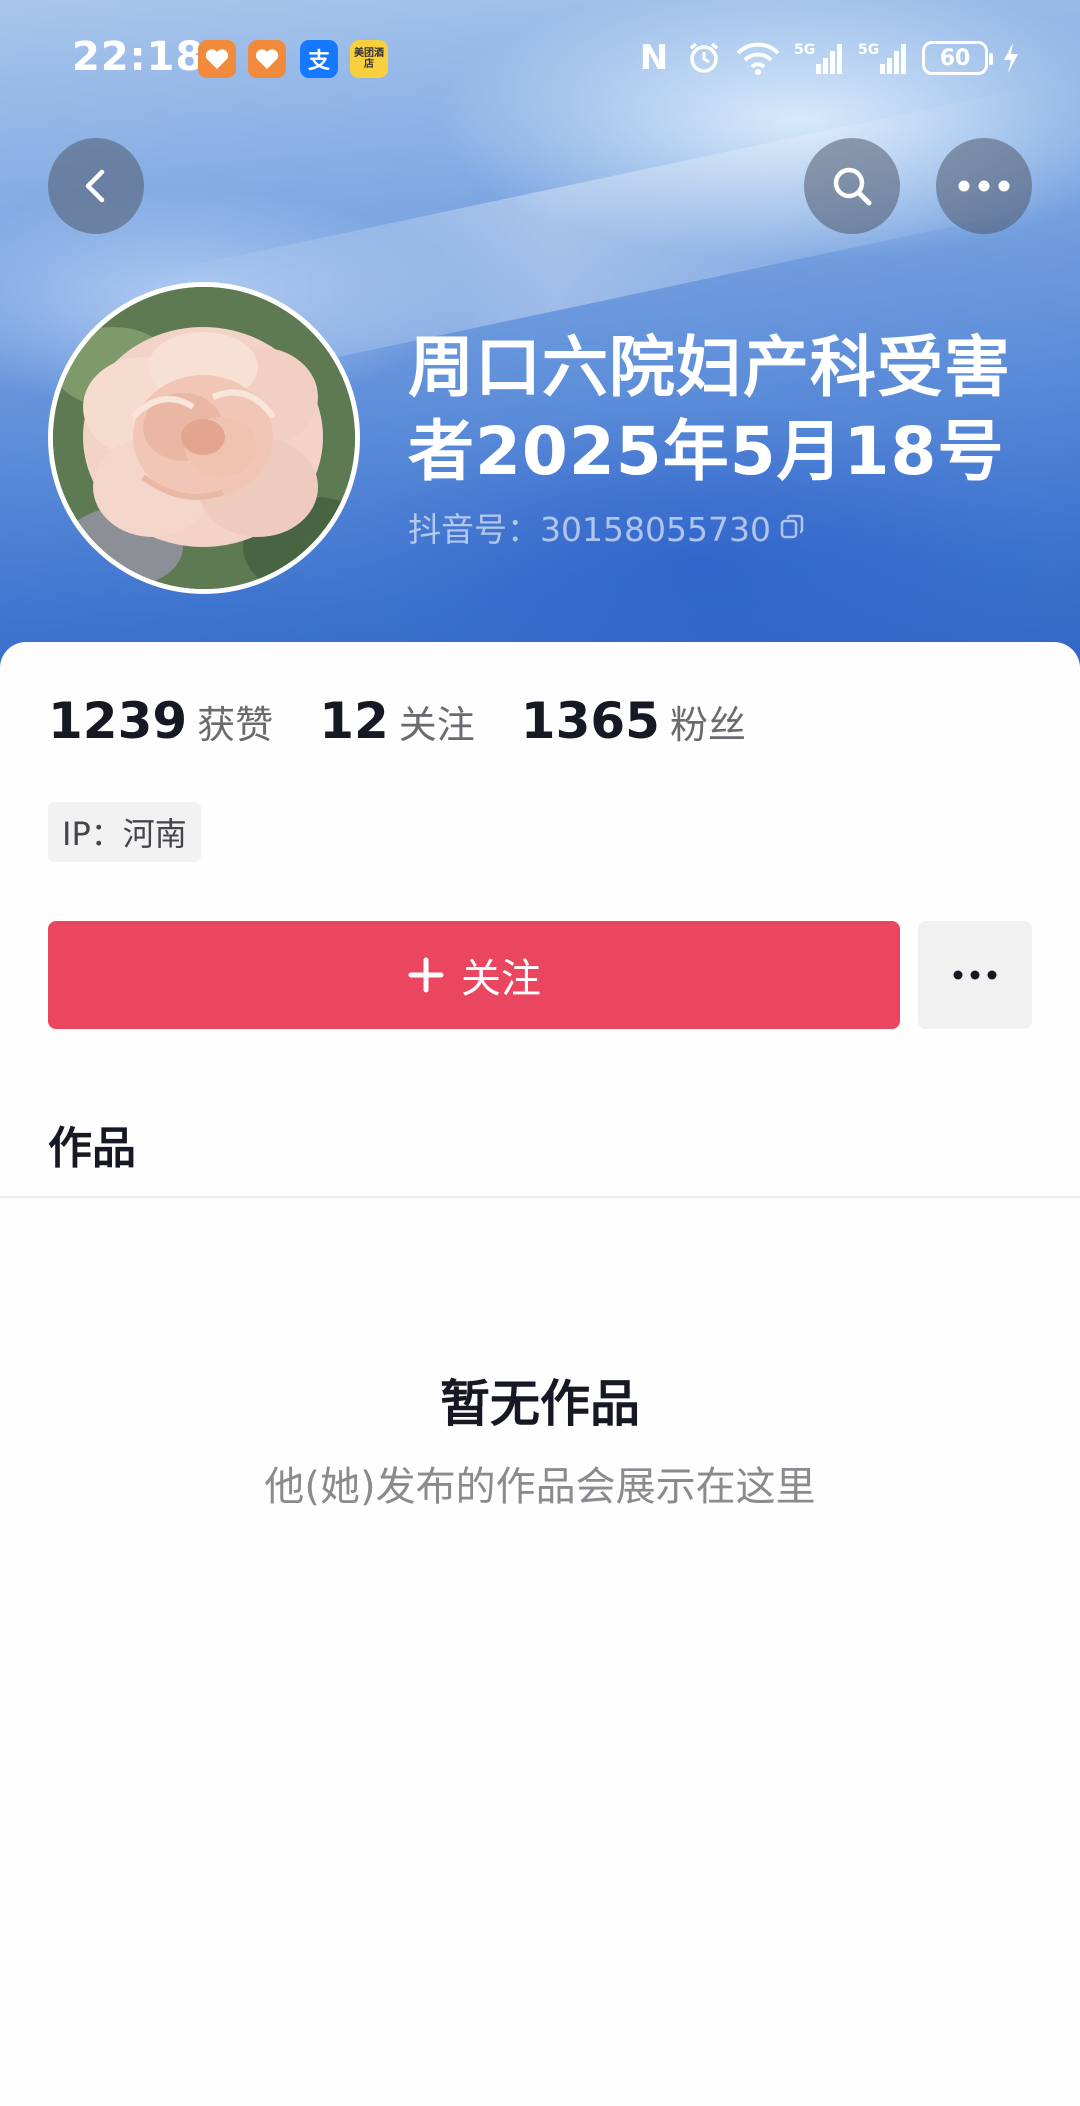  Describe the element at coordinates (540, 1404) in the screenshot. I see `empty-state-title: 暂无作品` at that location.